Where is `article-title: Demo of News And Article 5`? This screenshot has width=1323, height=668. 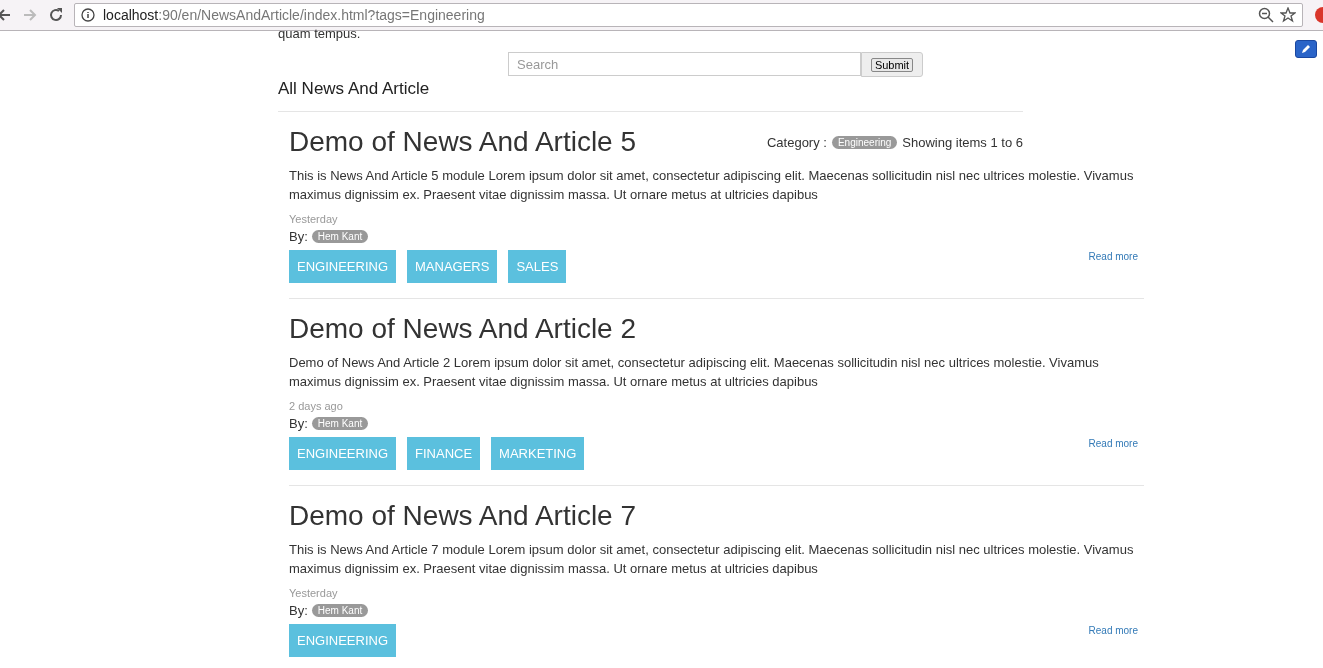 article-title: Demo of News And Article 5 is located at coordinates (463, 142).